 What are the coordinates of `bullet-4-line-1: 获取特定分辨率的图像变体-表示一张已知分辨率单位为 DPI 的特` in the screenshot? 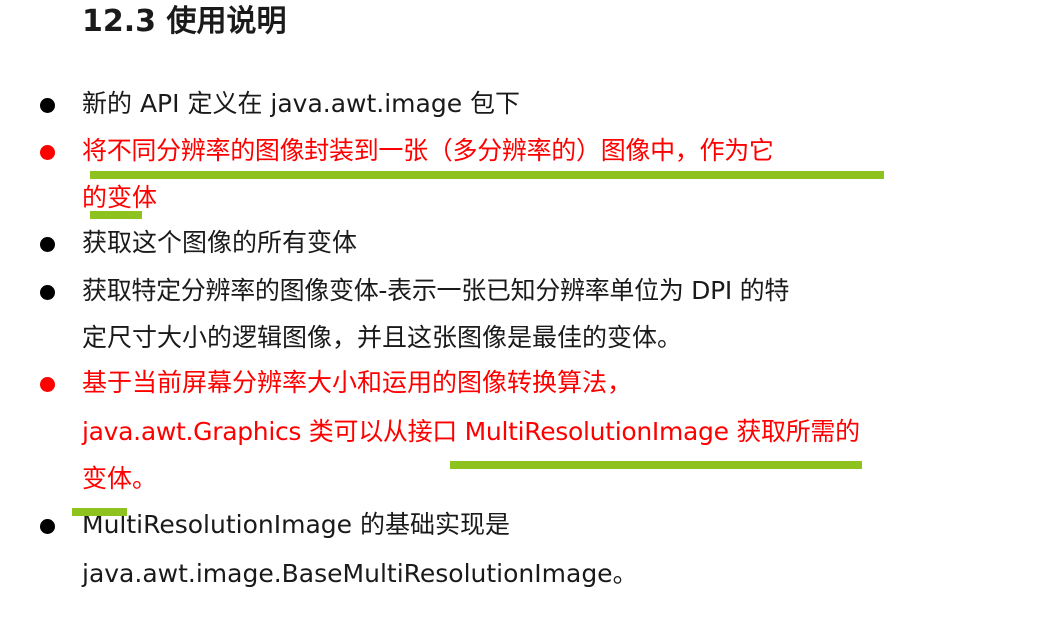 It's located at (436, 290).